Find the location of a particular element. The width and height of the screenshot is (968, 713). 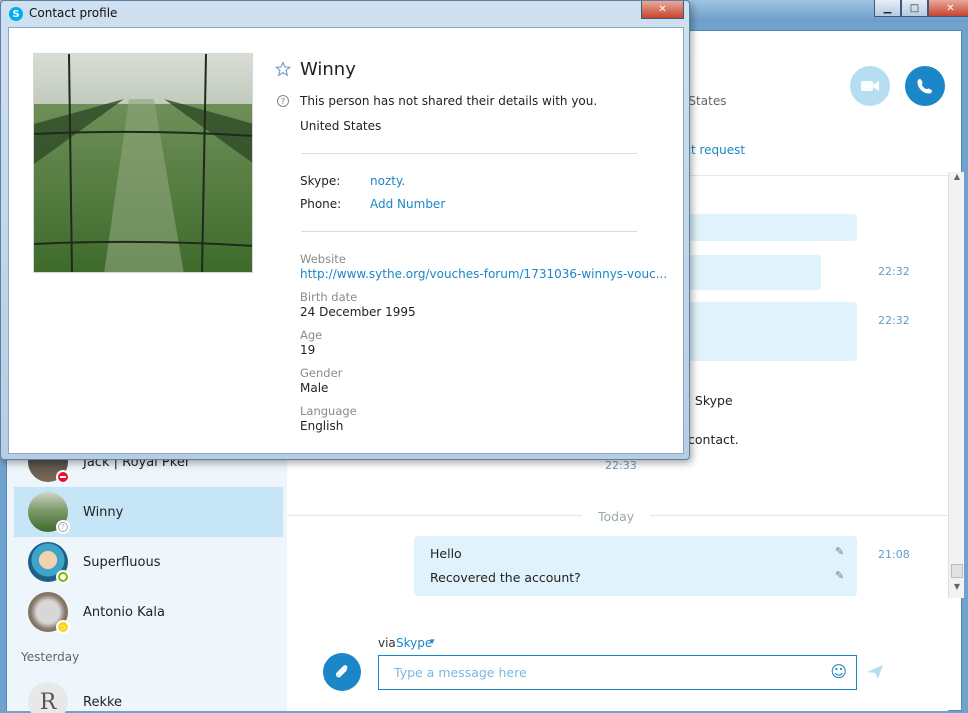

gender-label: Gender is located at coordinates (321, 373).